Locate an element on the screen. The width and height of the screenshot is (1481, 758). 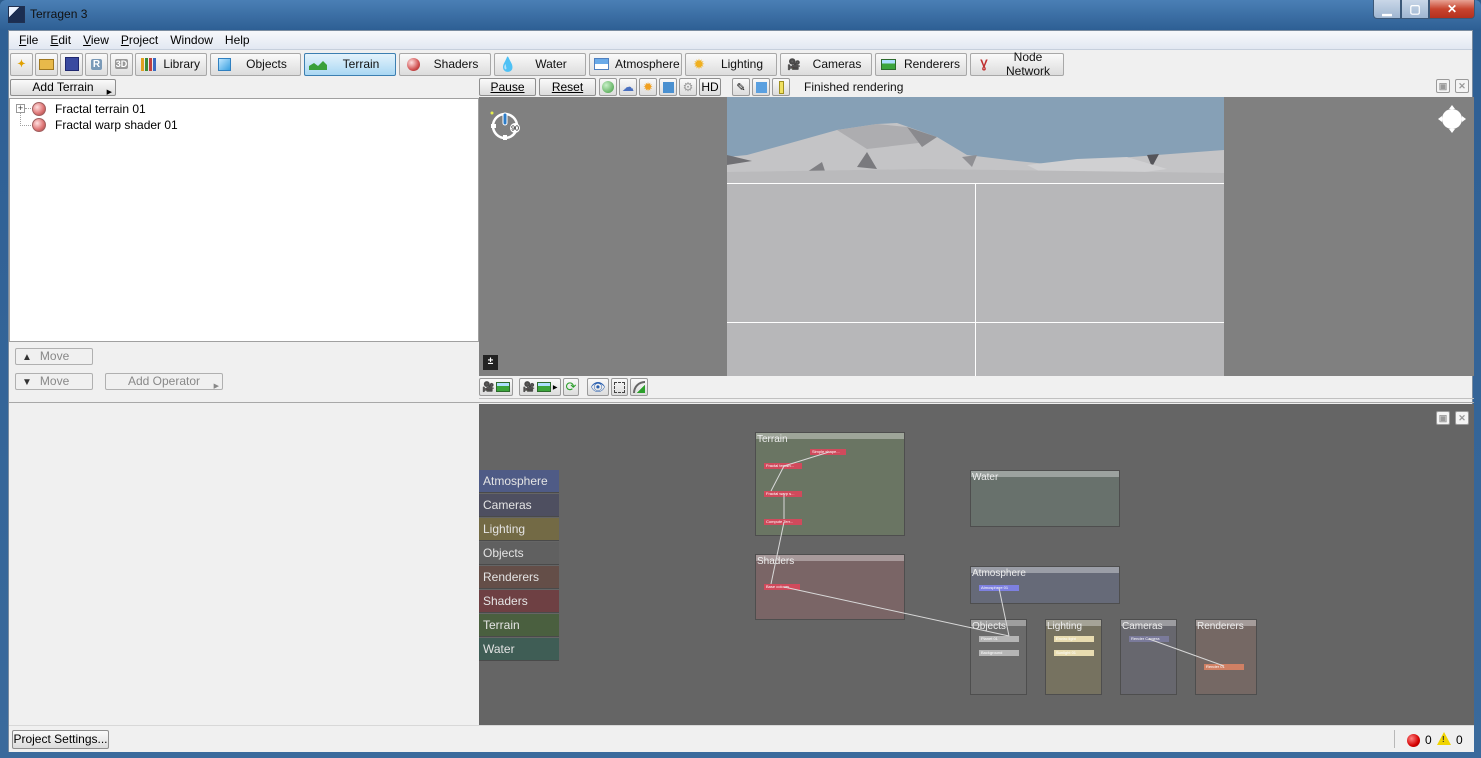
close-button: ✕ is located at coordinates (1452, 9).